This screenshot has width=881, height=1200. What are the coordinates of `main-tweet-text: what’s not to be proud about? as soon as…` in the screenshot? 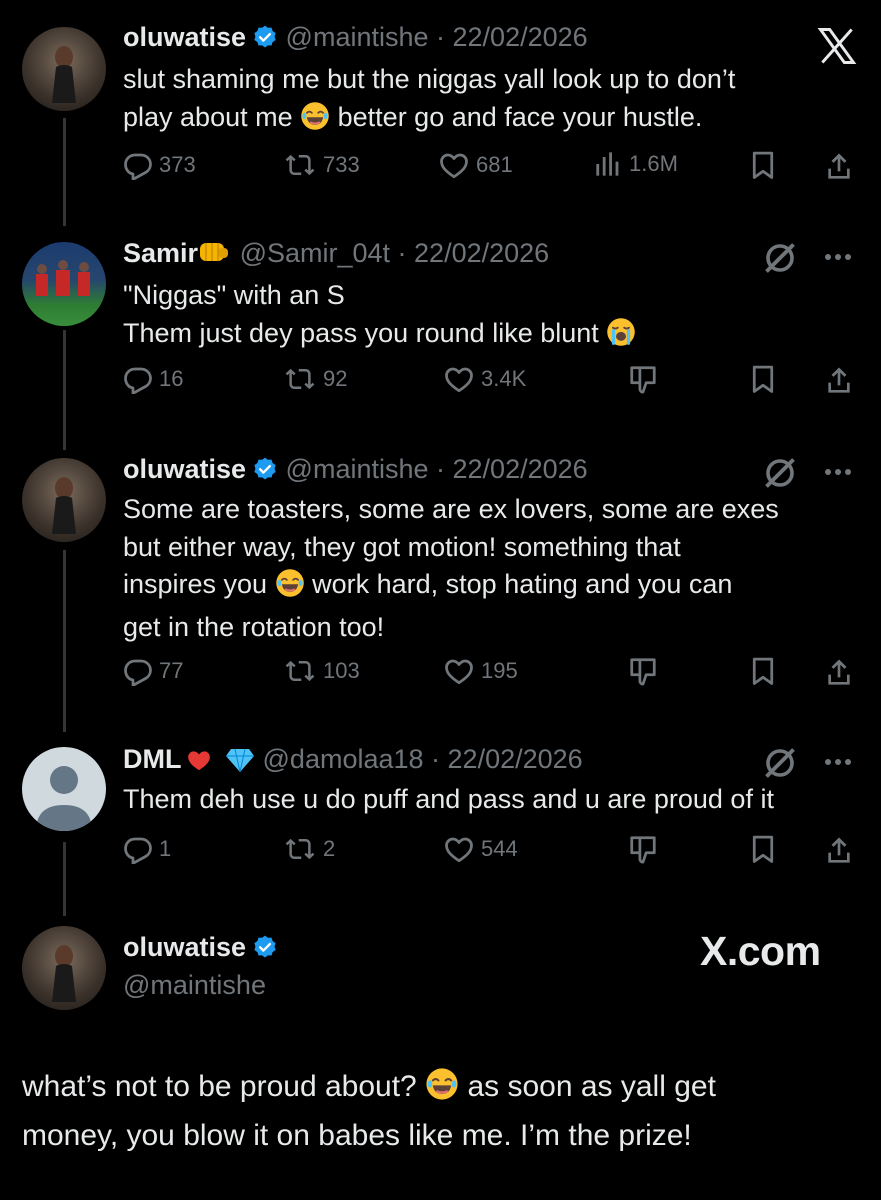 It's located at (442, 1111).